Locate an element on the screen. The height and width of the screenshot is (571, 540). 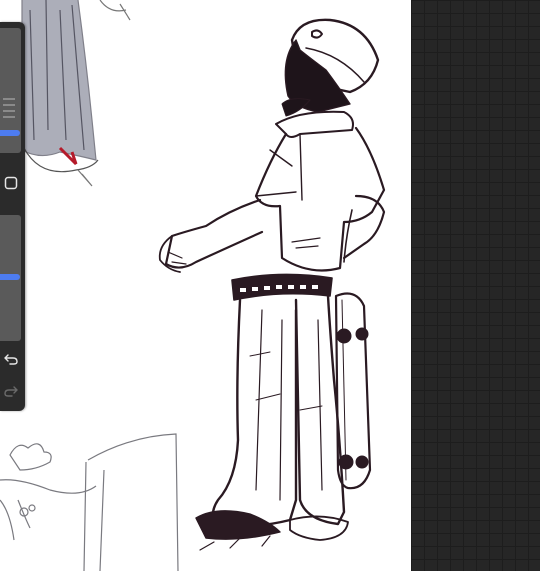
undo-arrow-icon is located at coordinates (10, 359).